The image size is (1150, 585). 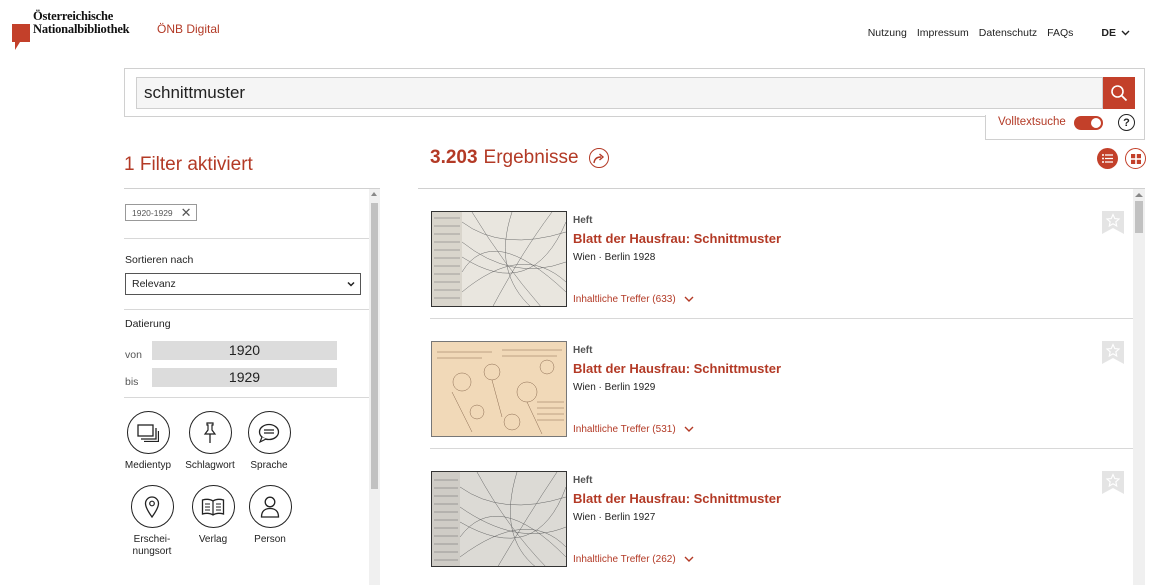 I want to click on filter-title: 1 Filter aktiviert, so click(x=188, y=164).